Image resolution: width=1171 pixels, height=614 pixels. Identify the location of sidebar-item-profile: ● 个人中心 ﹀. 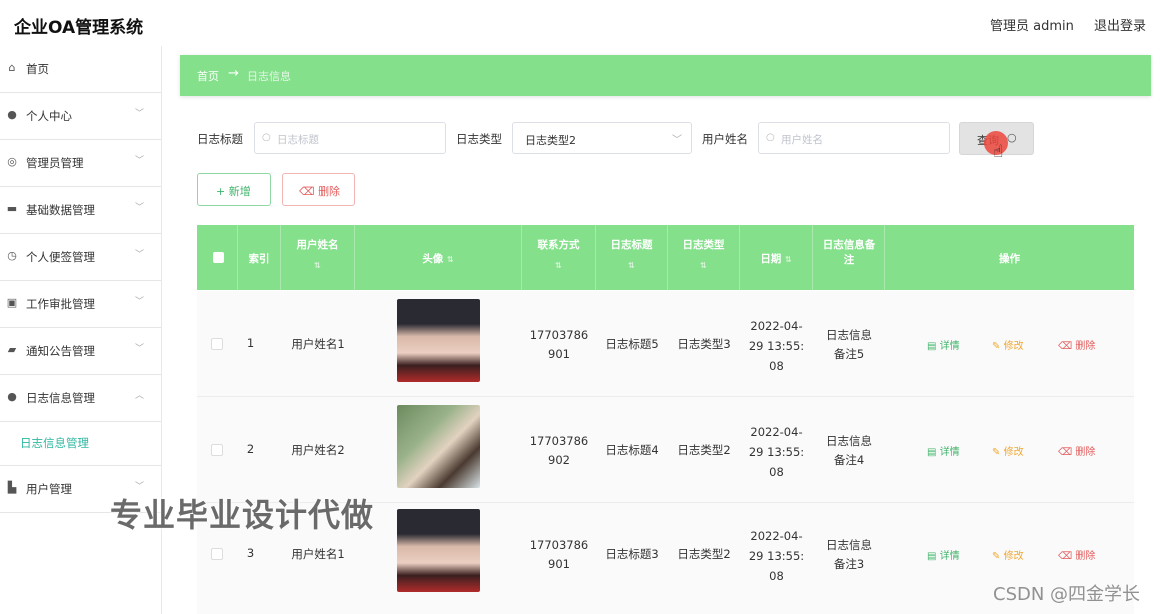
(80, 116).